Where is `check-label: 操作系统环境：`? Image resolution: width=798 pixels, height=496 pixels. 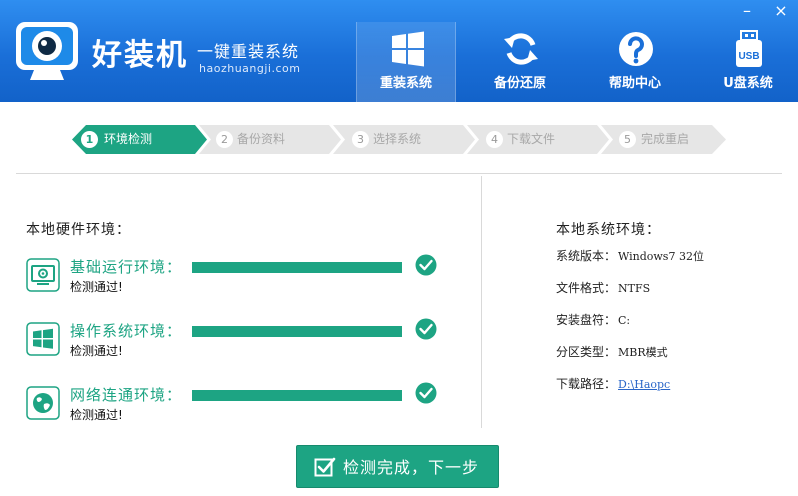
check-label: 操作系统环境： is located at coordinates (126, 331).